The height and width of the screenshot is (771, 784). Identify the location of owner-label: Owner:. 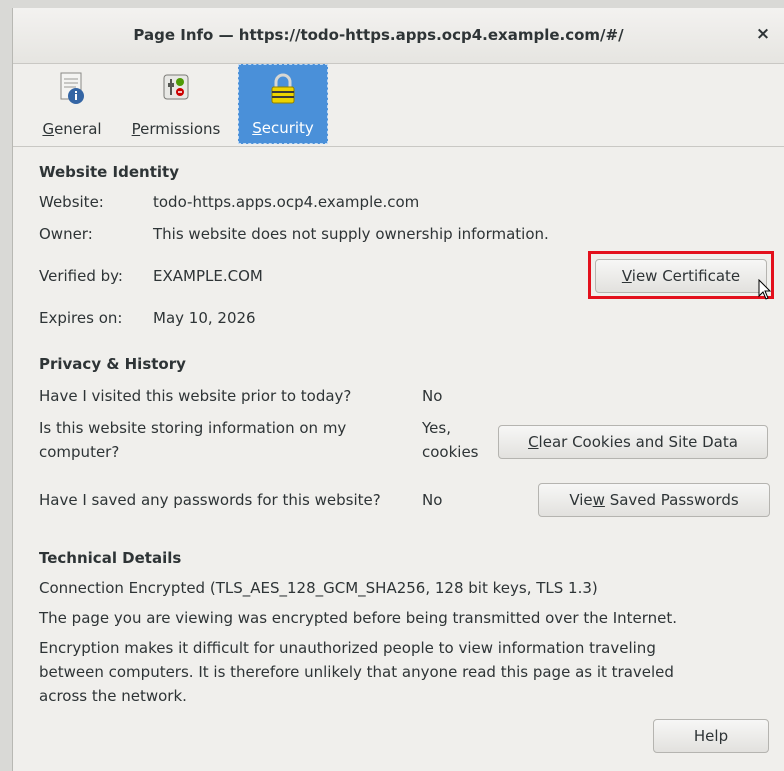
(66, 234).